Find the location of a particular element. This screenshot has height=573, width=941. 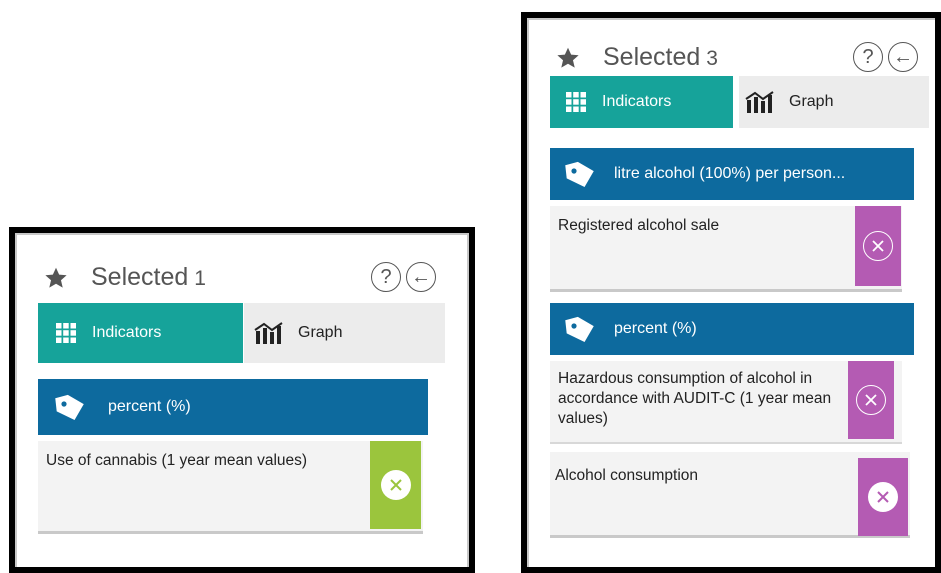

panel-header: Selected 3 is located at coordinates (636, 57).